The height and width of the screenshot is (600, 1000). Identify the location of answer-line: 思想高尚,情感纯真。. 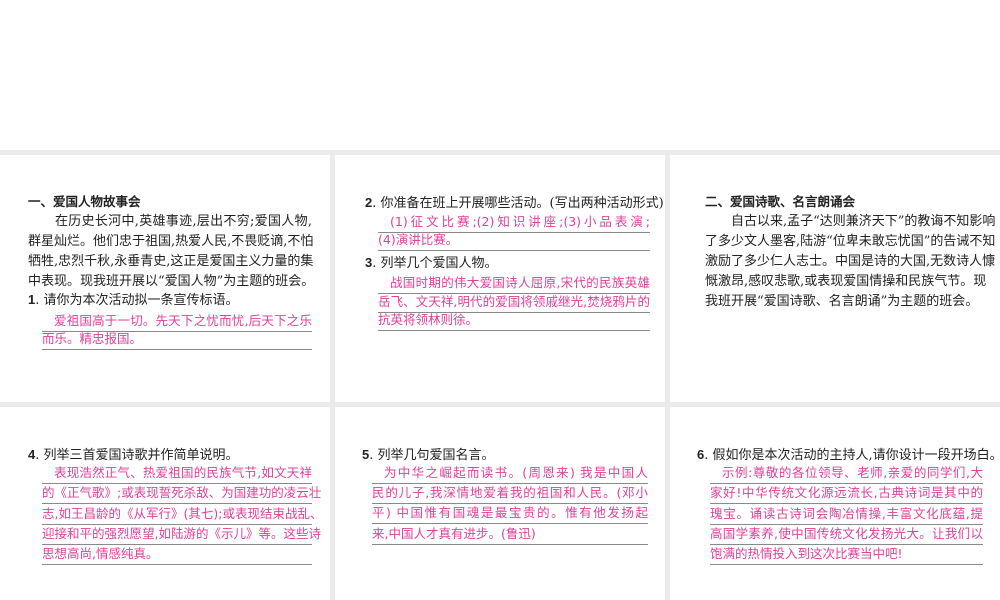
(177, 555).